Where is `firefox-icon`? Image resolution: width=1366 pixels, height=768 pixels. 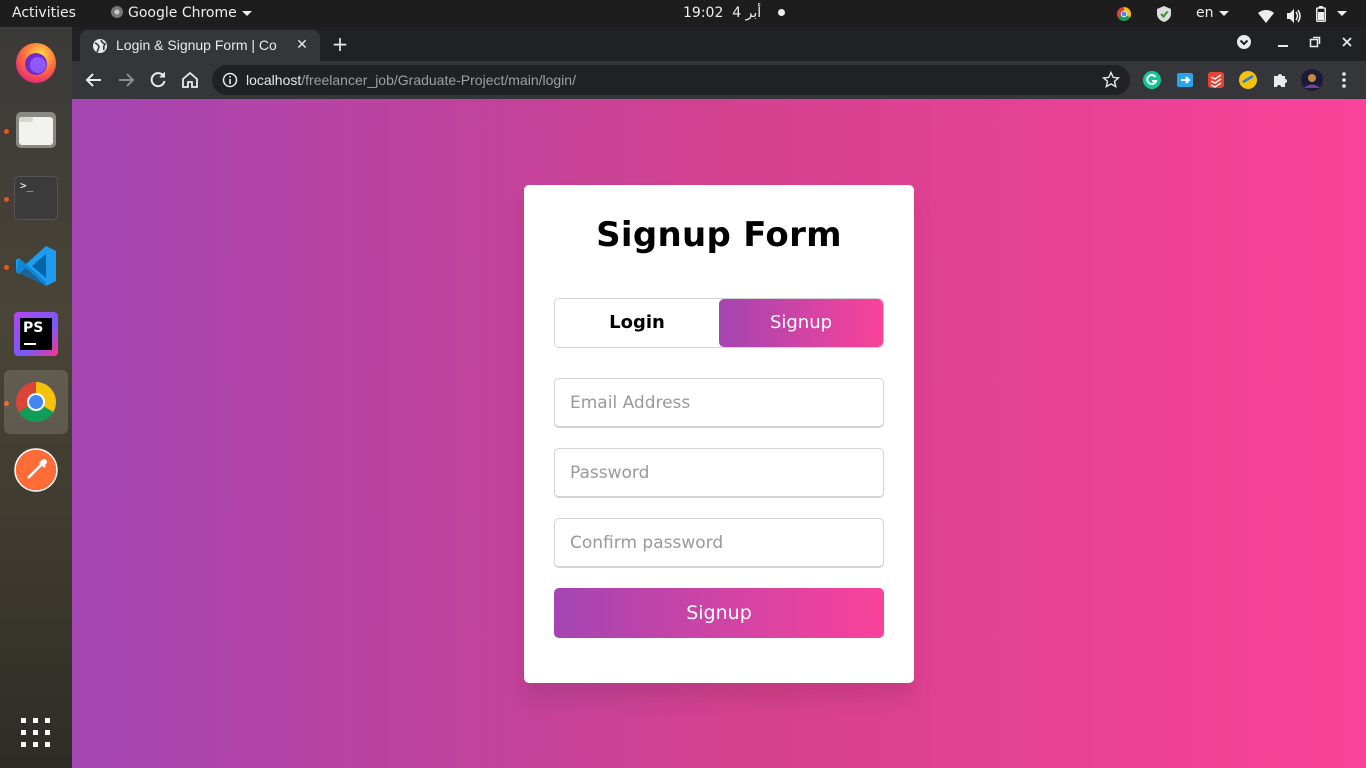
firefox-icon is located at coordinates (36, 63).